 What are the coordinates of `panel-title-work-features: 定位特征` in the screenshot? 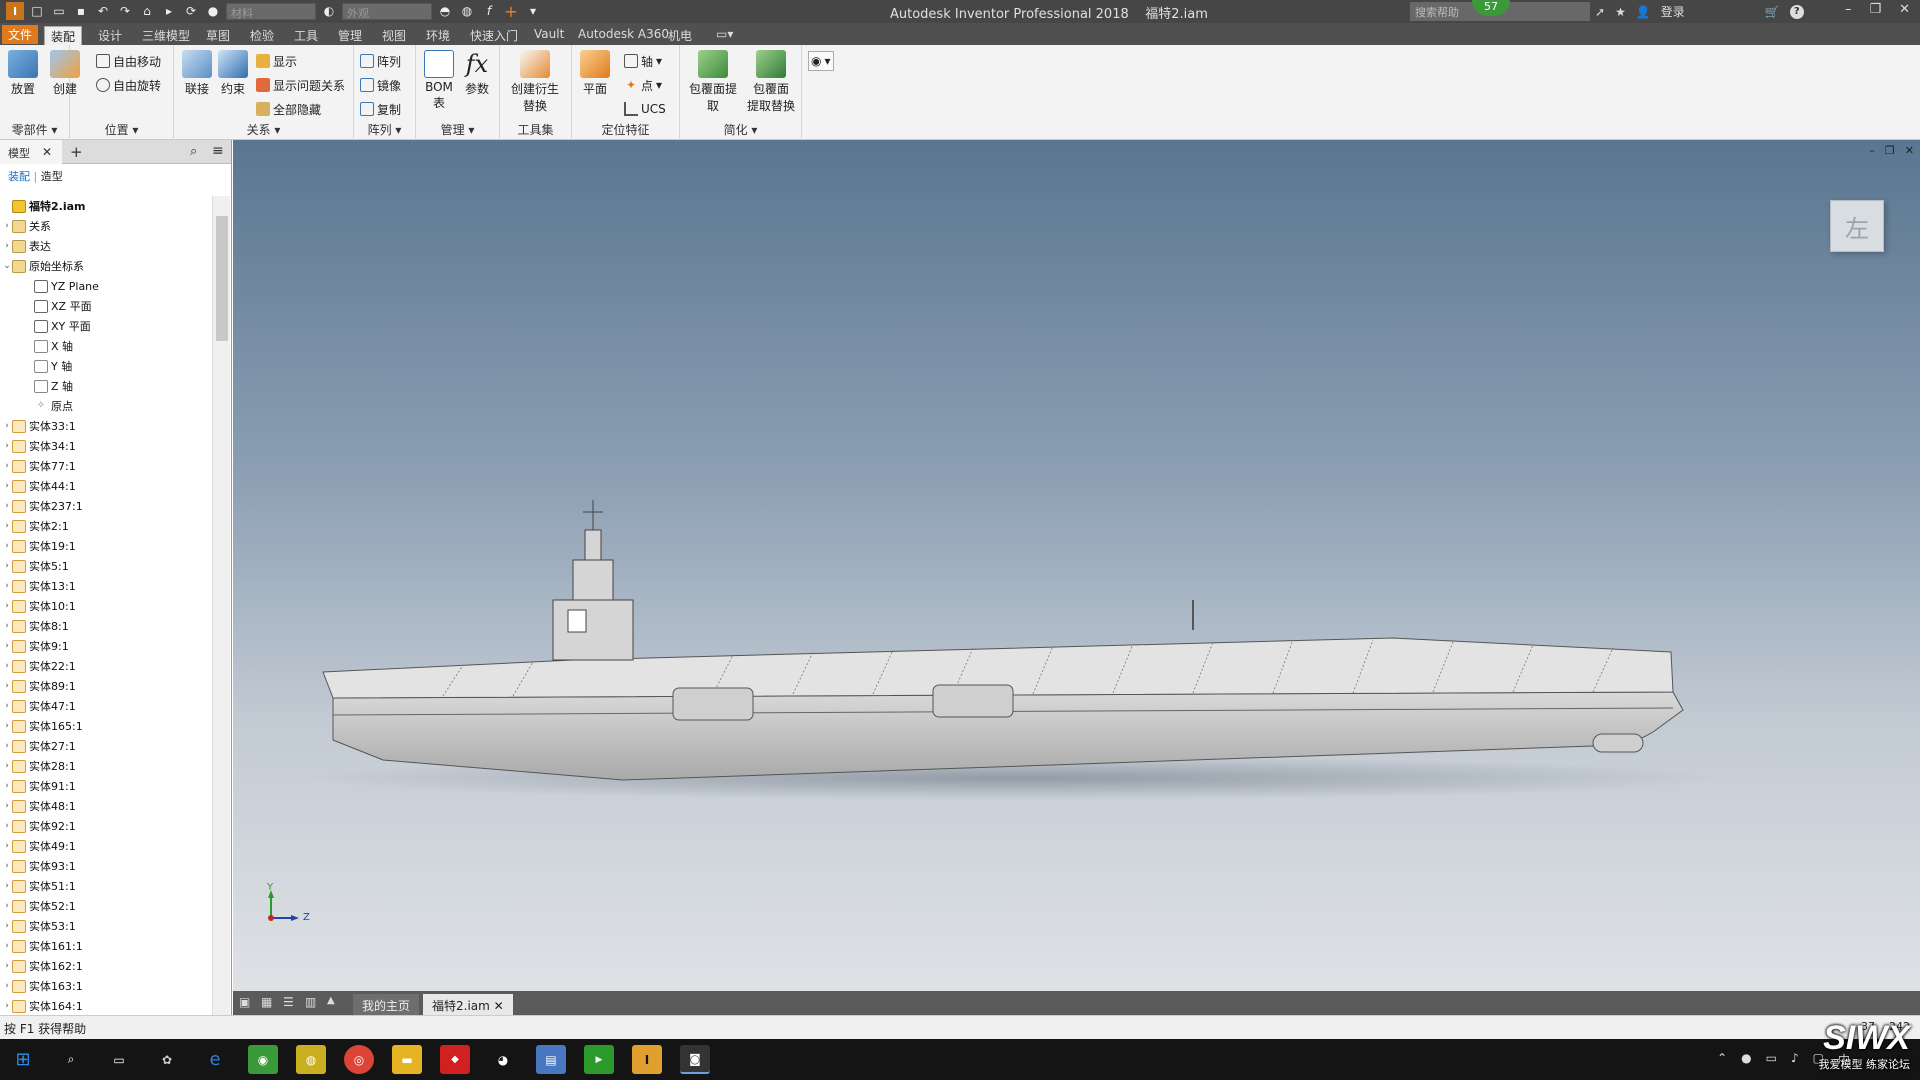 It's located at (625, 129).